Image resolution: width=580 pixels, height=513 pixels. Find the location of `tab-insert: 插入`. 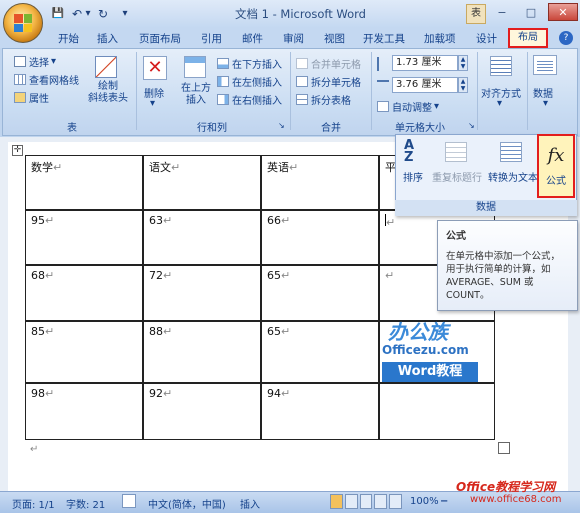

tab-insert: 插入 is located at coordinates (107, 39).